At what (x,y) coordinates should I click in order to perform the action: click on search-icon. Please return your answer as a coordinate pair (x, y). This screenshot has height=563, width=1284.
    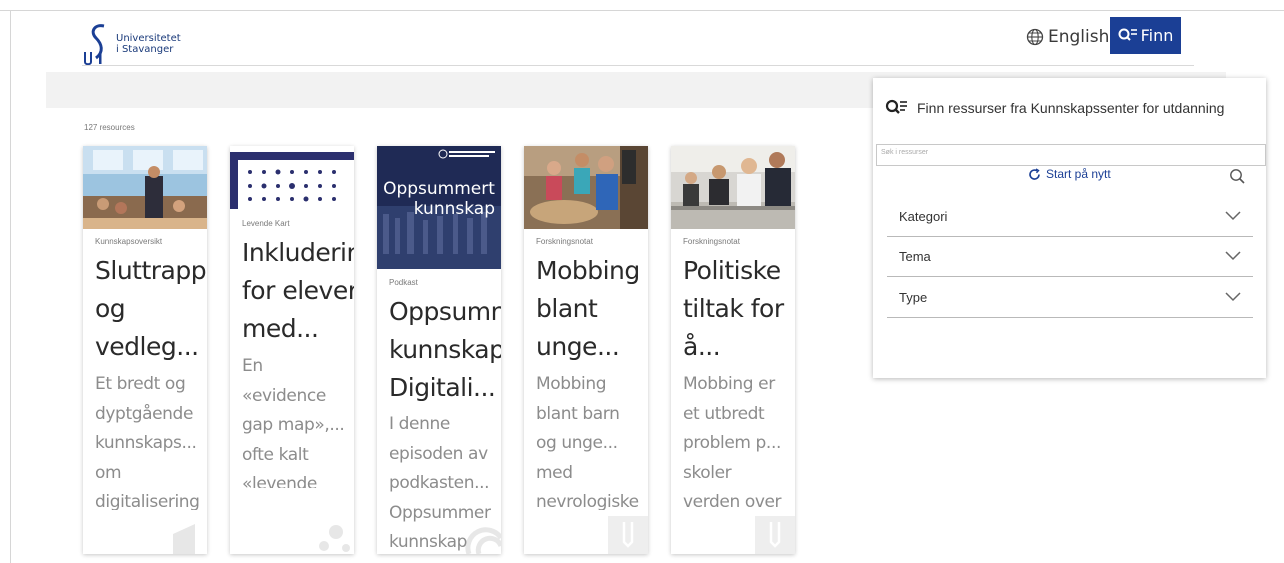
    Looking at the image, I should click on (1237, 176).